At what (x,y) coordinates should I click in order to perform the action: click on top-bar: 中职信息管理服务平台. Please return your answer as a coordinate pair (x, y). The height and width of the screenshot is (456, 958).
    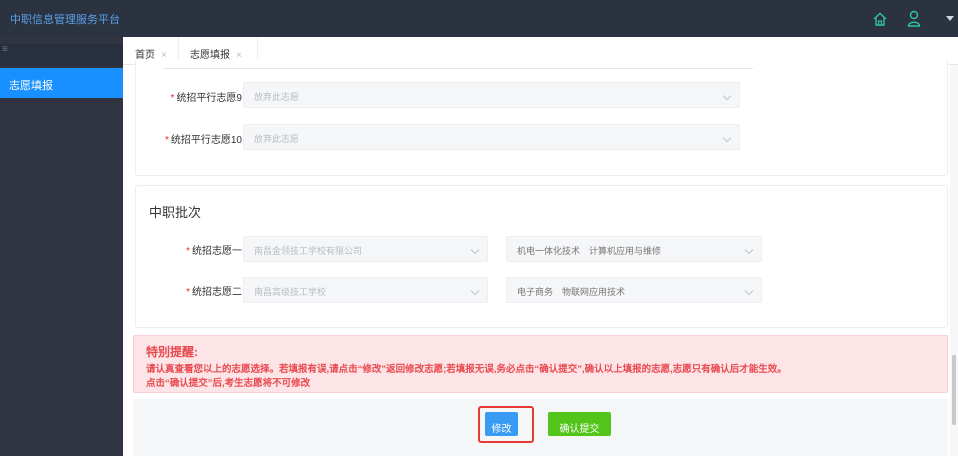
    Looking at the image, I should click on (479, 18).